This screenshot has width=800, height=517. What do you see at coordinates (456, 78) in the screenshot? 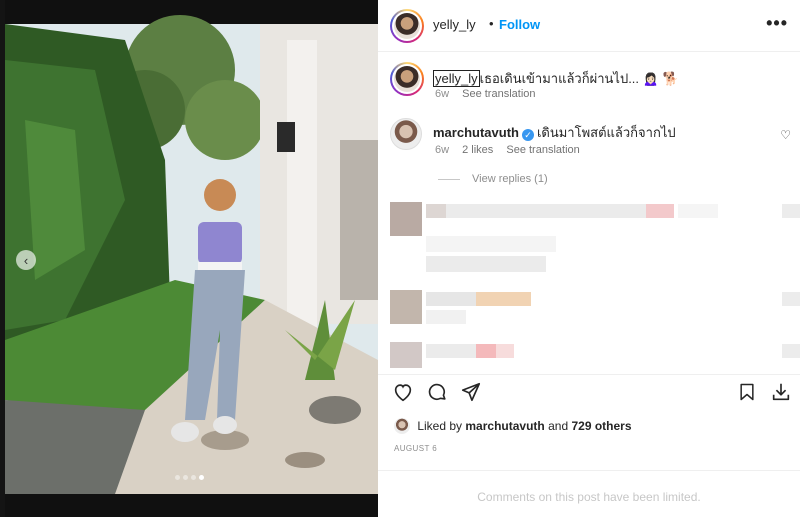
I see `caption-username: yelly_ly` at bounding box center [456, 78].